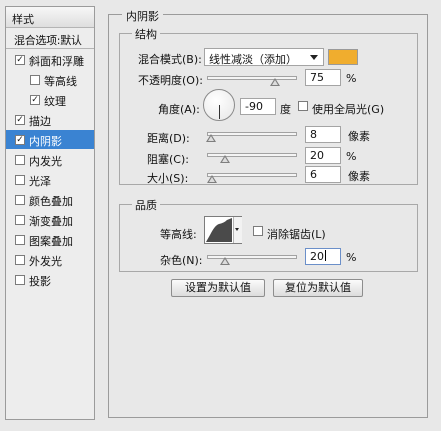  I want to click on style-item: 内阴影, so click(50, 139).